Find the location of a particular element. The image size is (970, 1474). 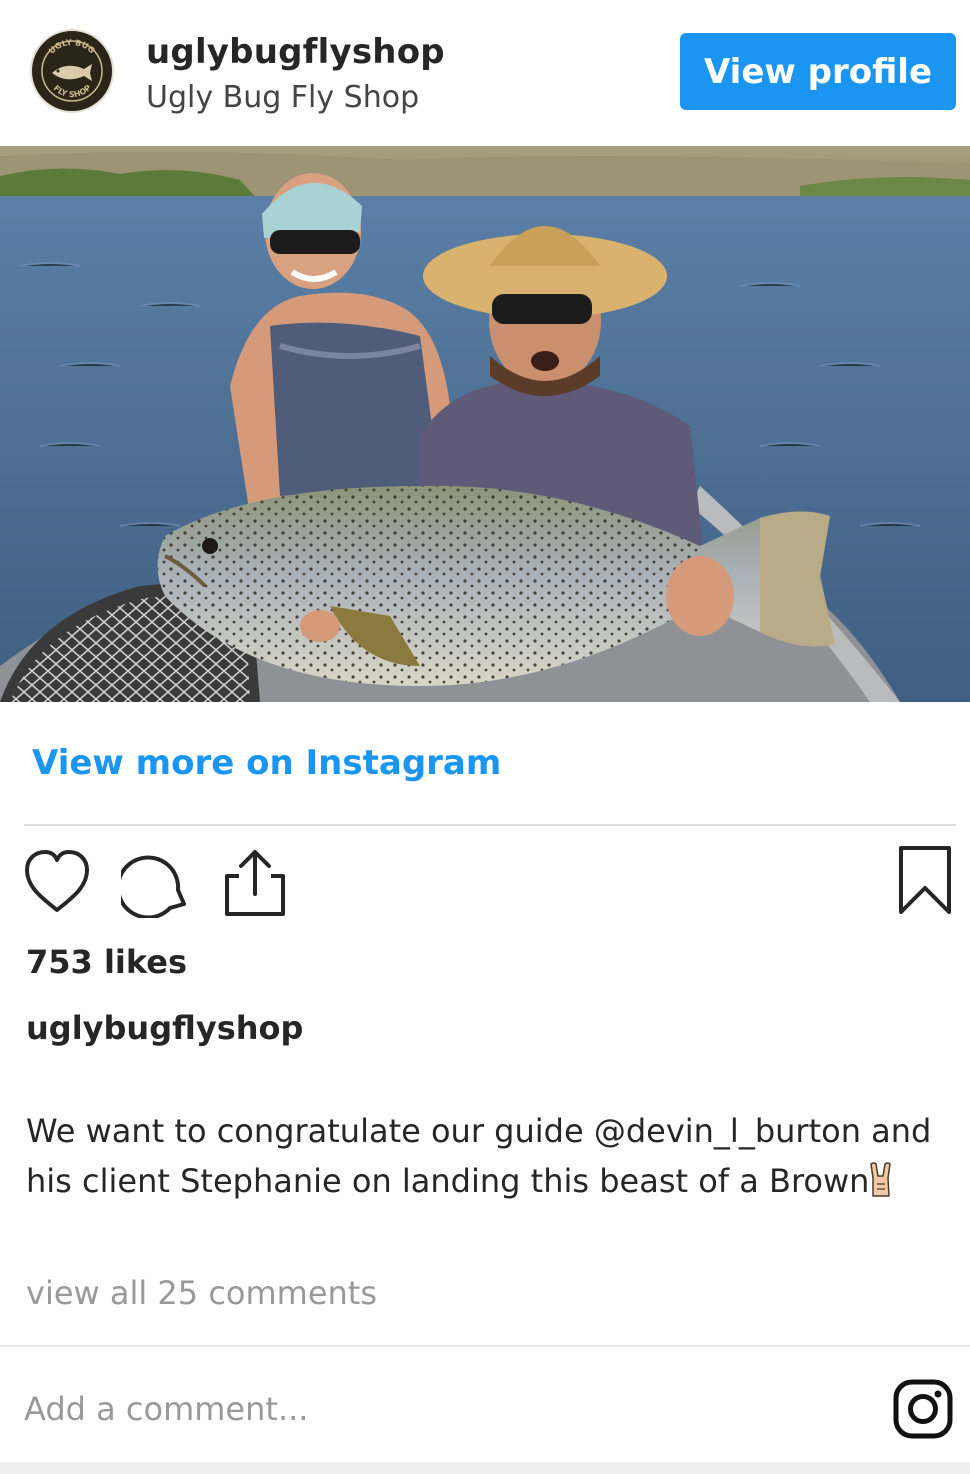

comment-bubble-icon is located at coordinates (153, 886).